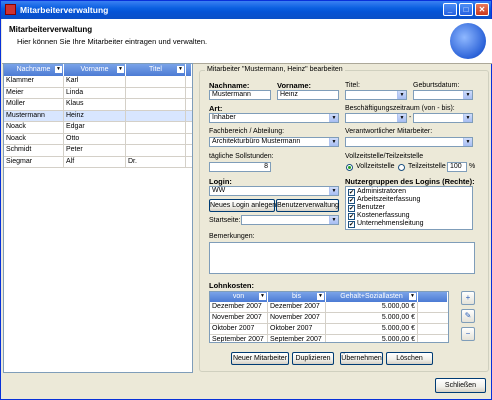 This screenshot has width=492, height=400. What do you see at coordinates (351, 192) in the screenshot?
I see `checkbox-administratoren: ✔` at bounding box center [351, 192].